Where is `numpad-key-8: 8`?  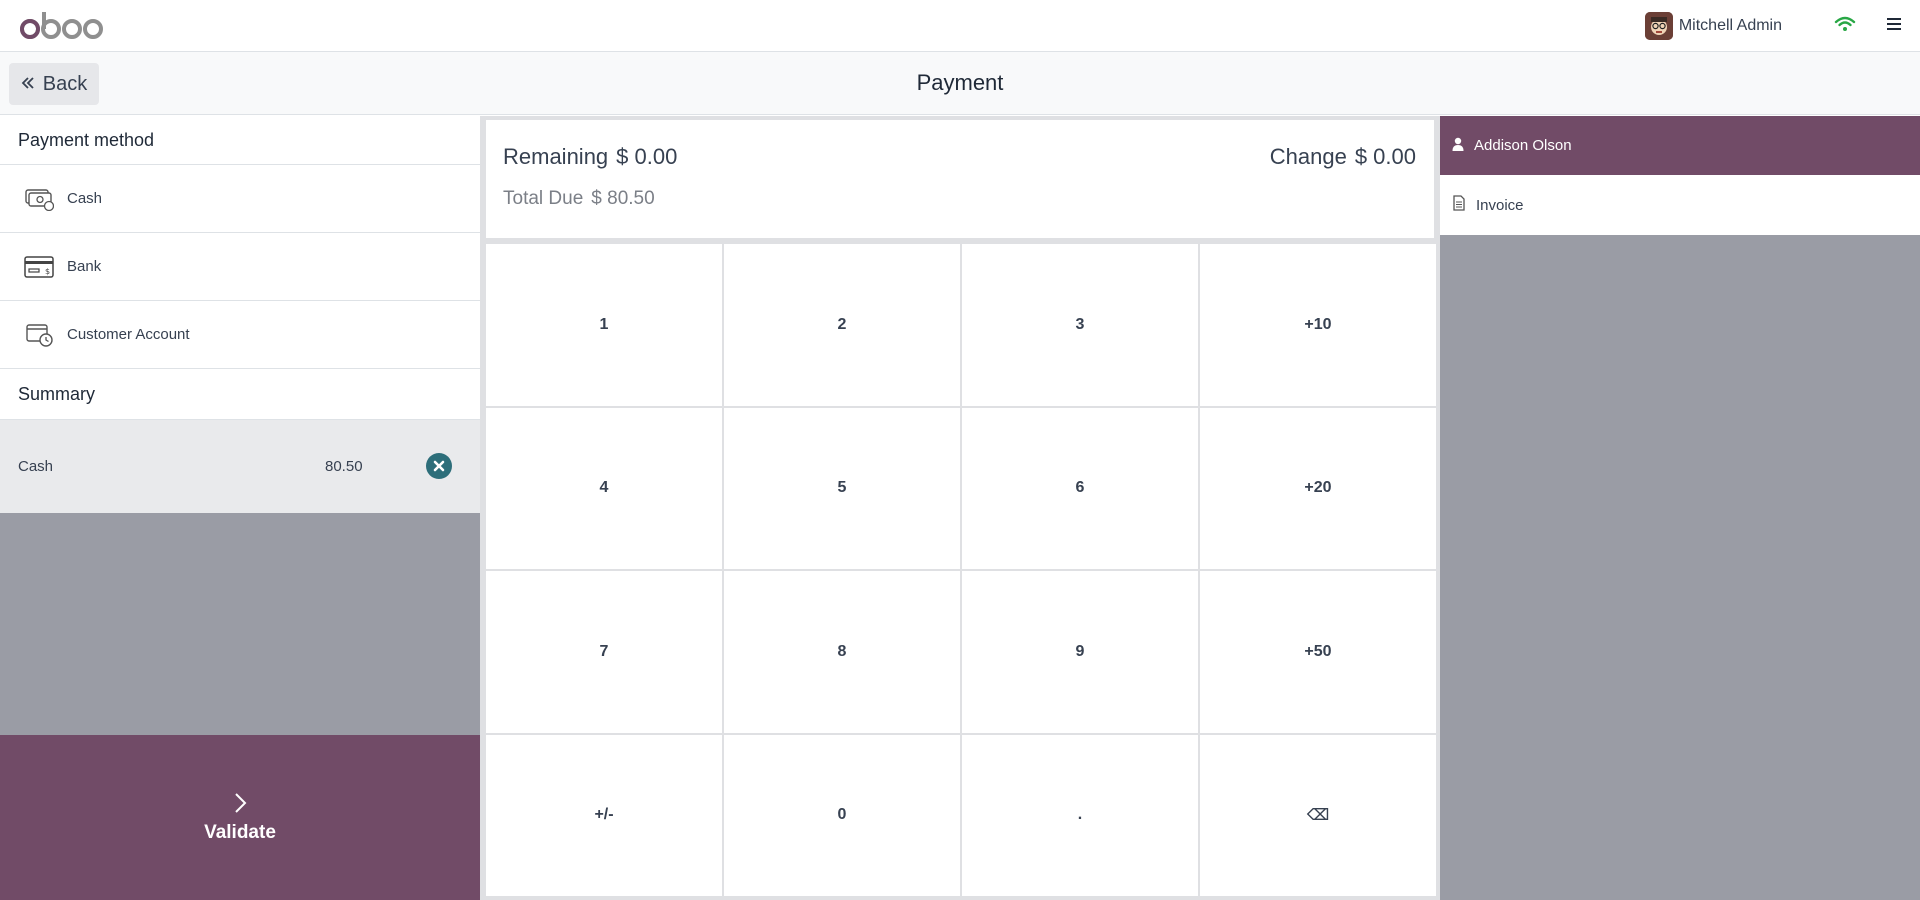 numpad-key-8: 8 is located at coordinates (842, 652).